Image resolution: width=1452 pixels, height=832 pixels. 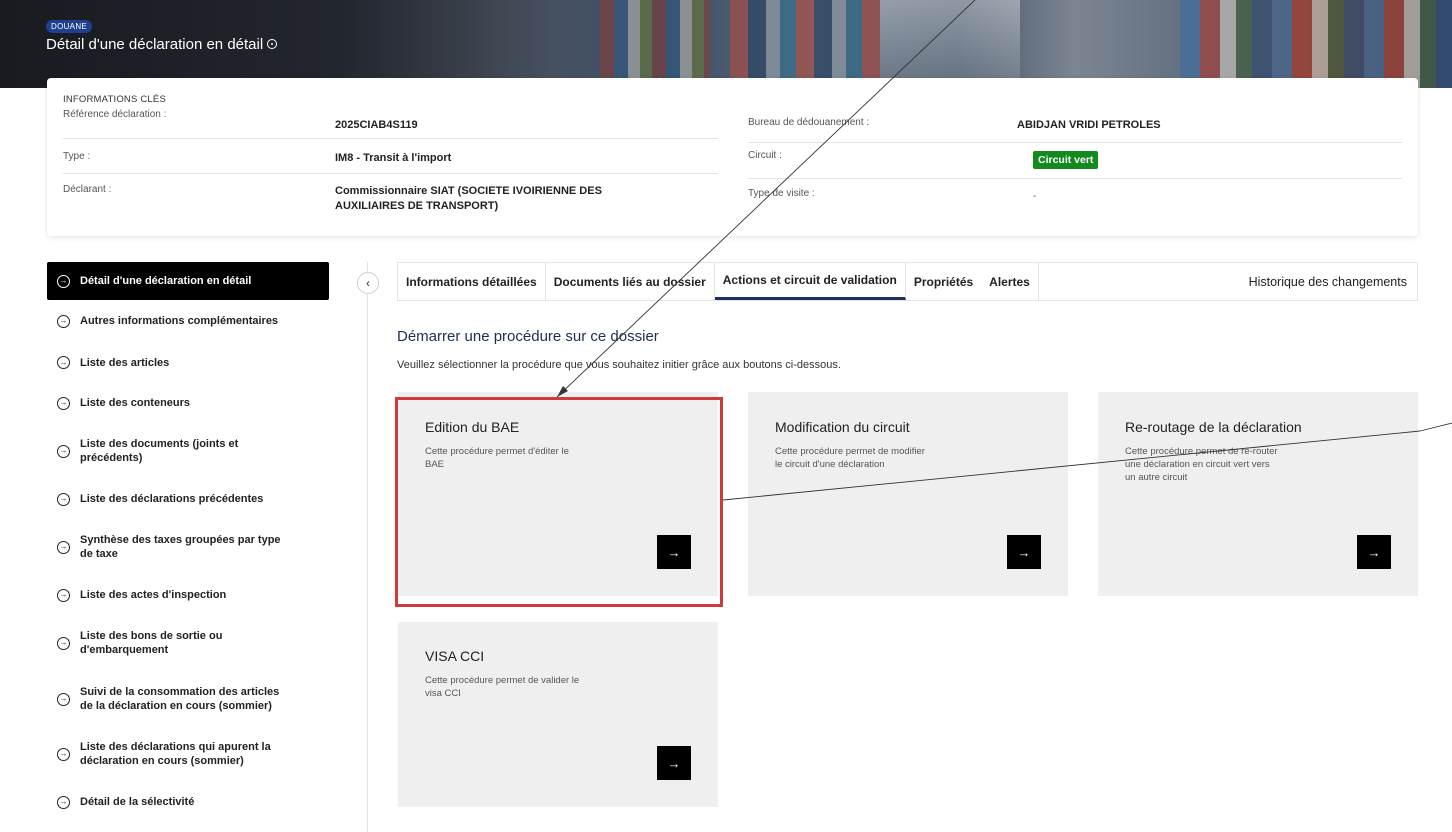 I want to click on circuit-label: Circuit :, so click(x=765, y=155).